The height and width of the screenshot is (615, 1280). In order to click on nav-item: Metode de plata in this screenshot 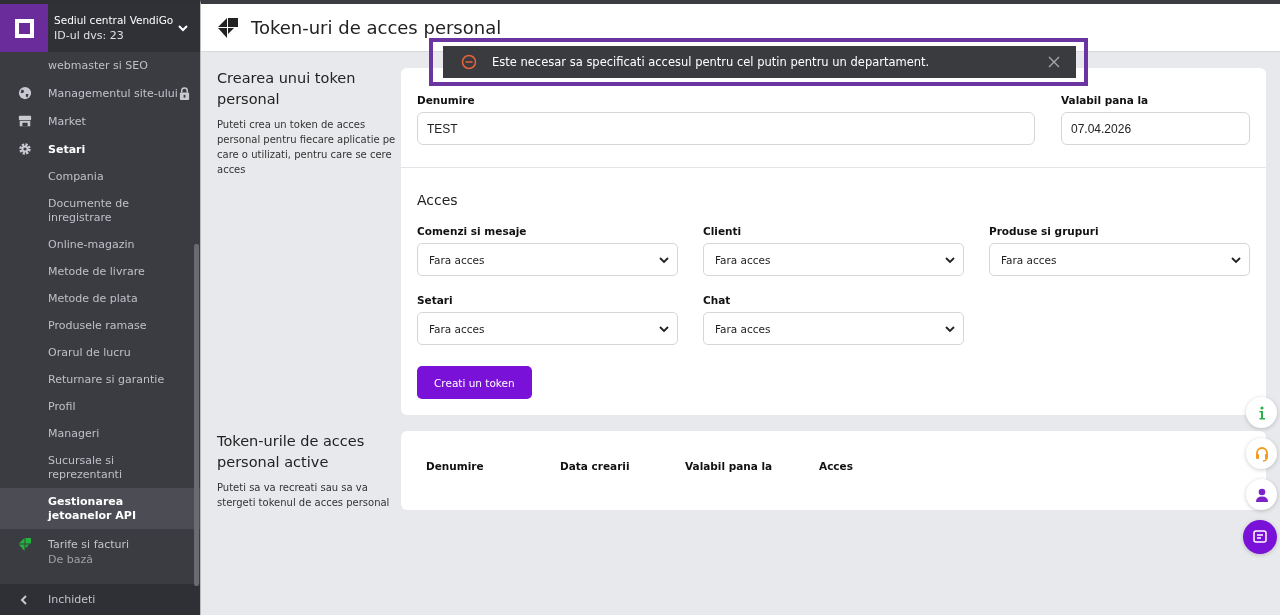, I will do `click(100, 298)`.